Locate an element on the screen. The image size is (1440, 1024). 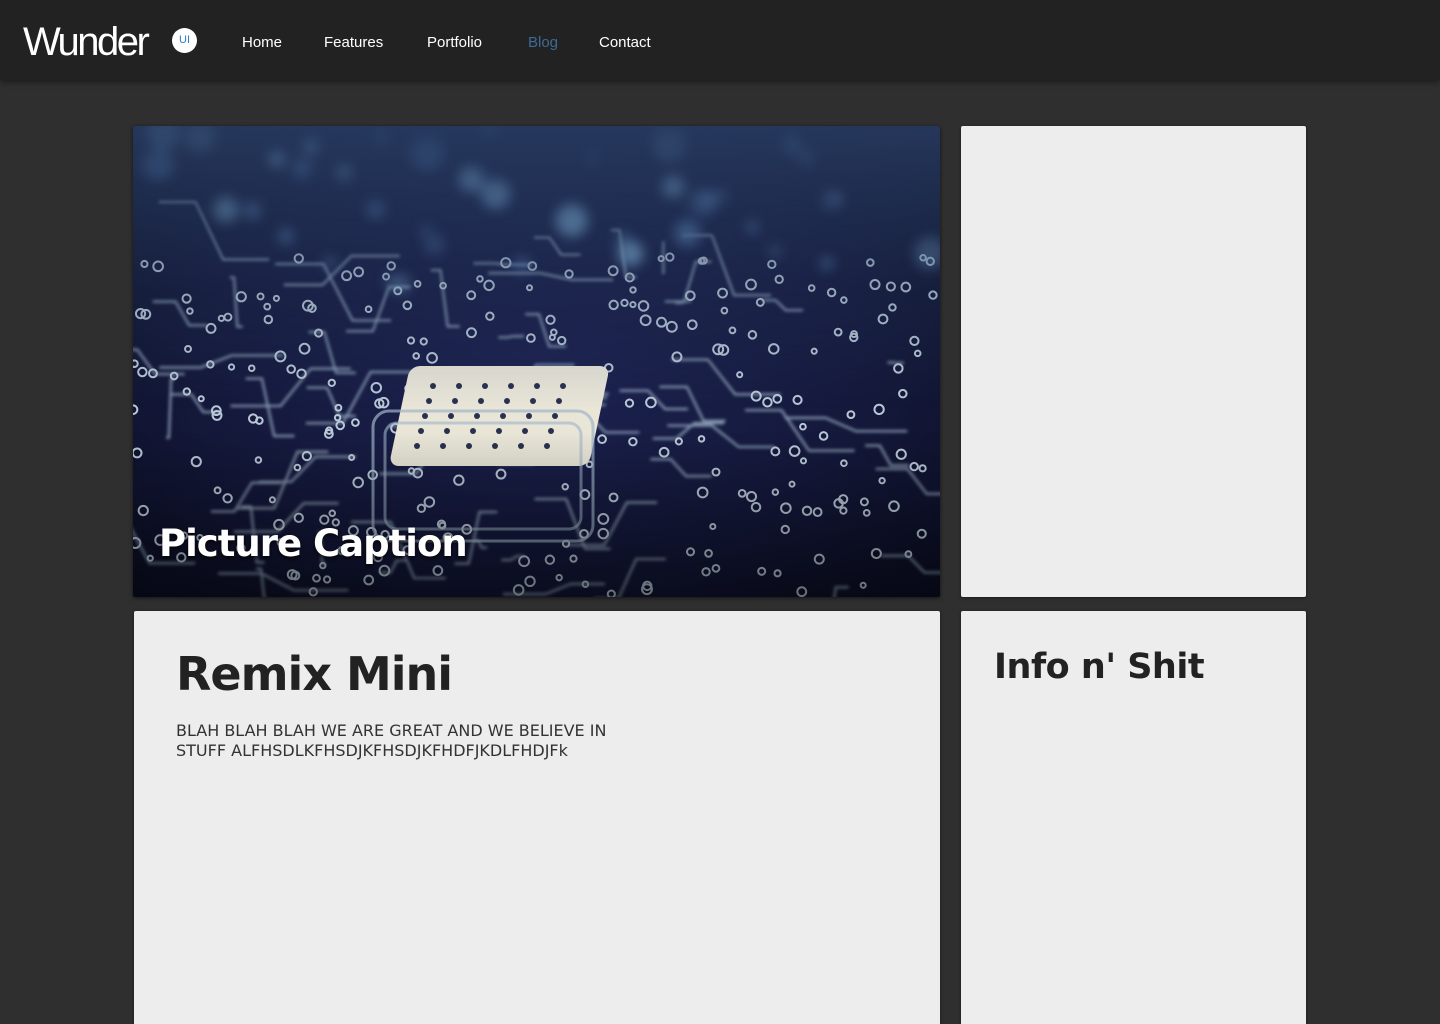
brand-logo: Wunder is located at coordinates (86, 42).